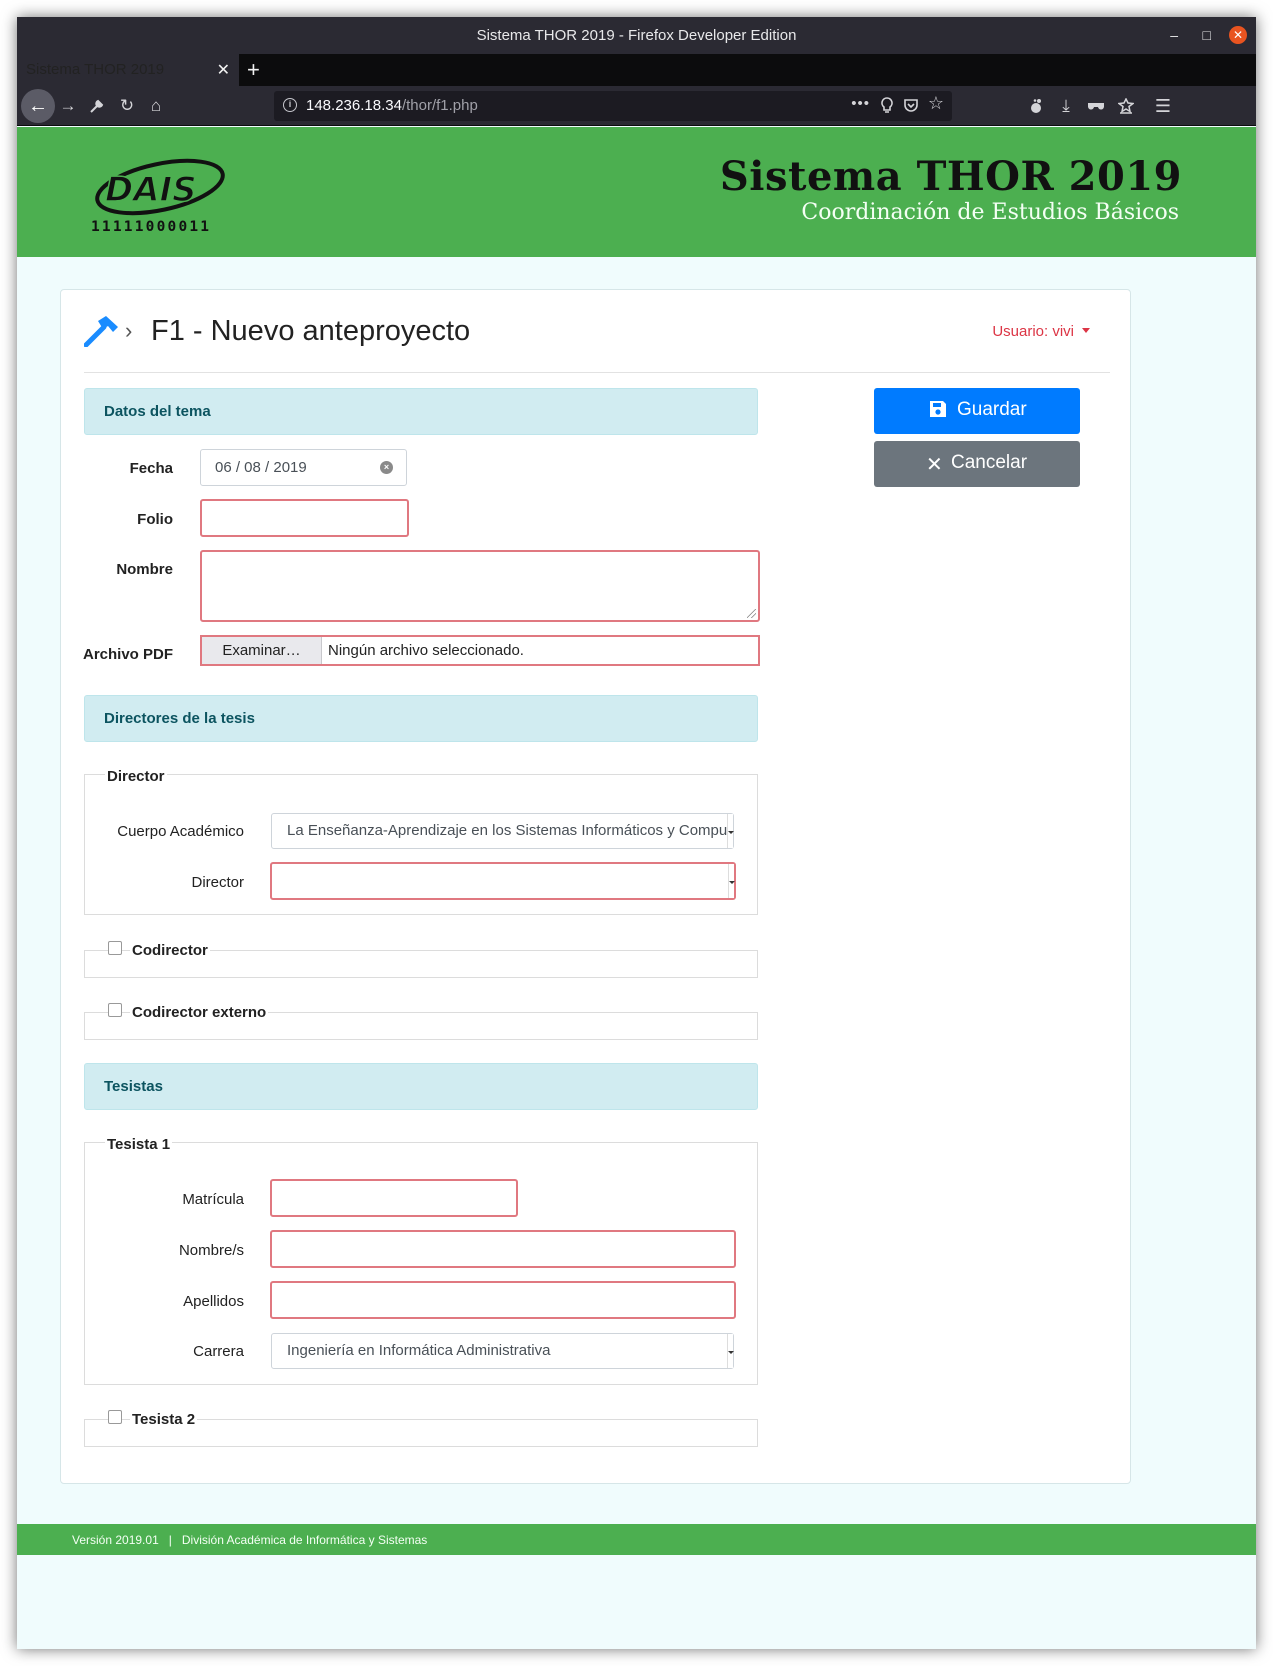  I want to click on file-status: Ningún archivo seleccionado., so click(426, 650).